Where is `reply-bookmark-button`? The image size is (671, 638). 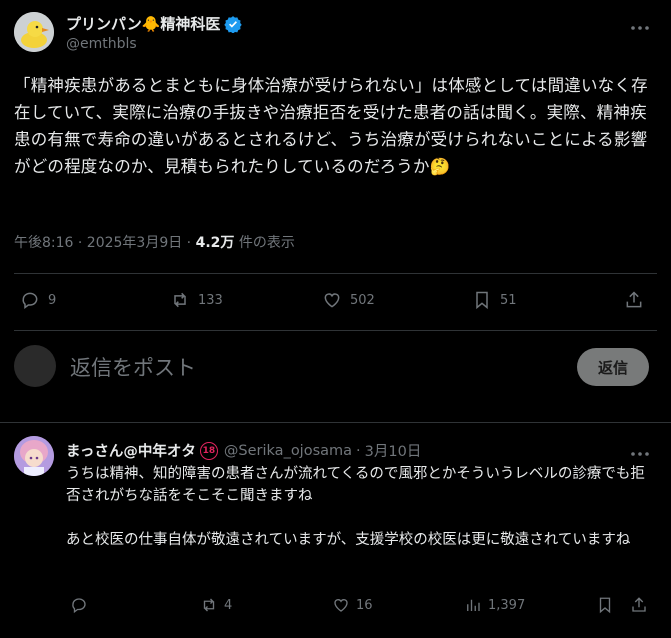
reply-bookmark-button is located at coordinates (605, 605).